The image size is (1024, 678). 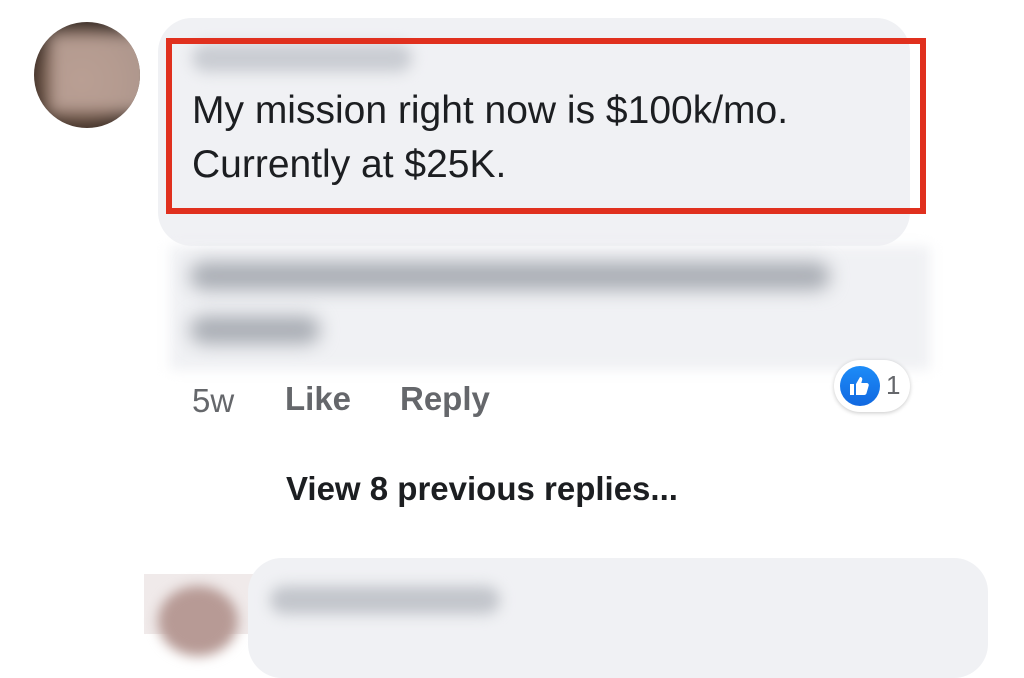 What do you see at coordinates (318, 399) in the screenshot?
I see `like-button: Like` at bounding box center [318, 399].